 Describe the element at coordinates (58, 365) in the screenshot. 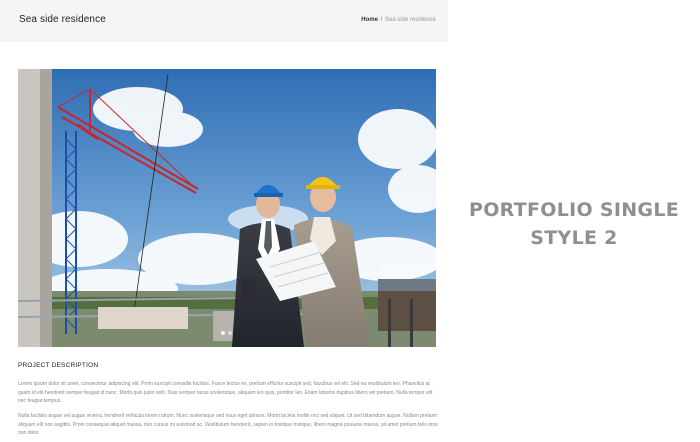

I see `project-description-heading: PROJECT DESCRIPTION` at that location.